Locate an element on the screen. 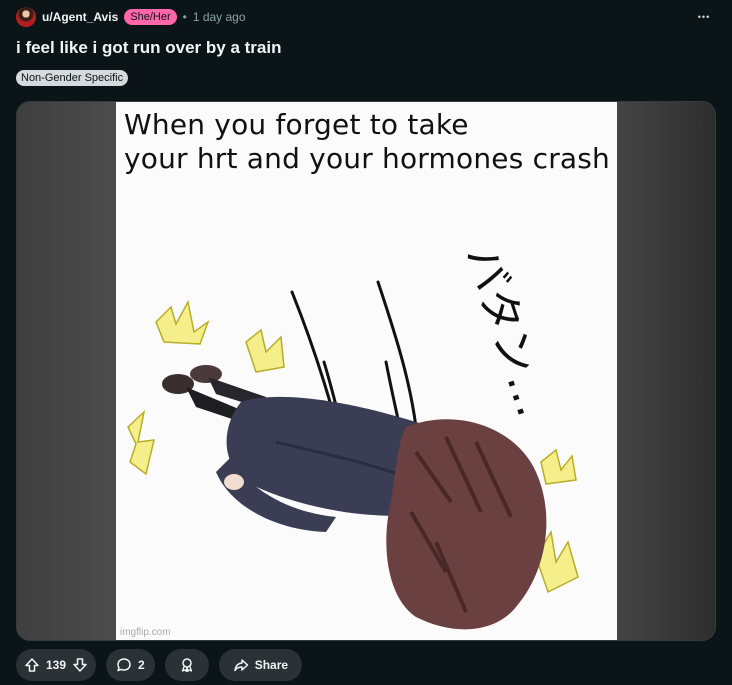 The width and height of the screenshot is (732, 685). share-arrow-icon is located at coordinates (240, 665).